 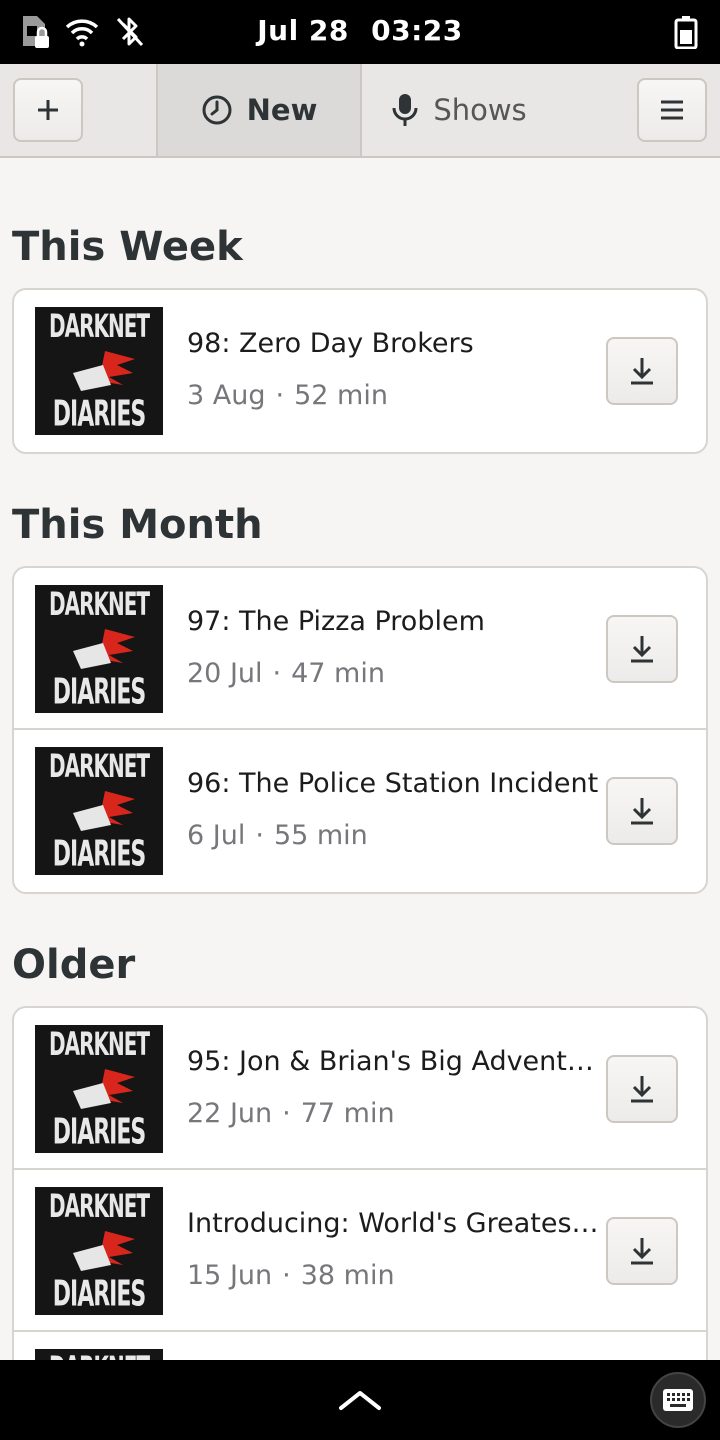 I want to click on keyboard-icon, so click(x=678, y=1400).